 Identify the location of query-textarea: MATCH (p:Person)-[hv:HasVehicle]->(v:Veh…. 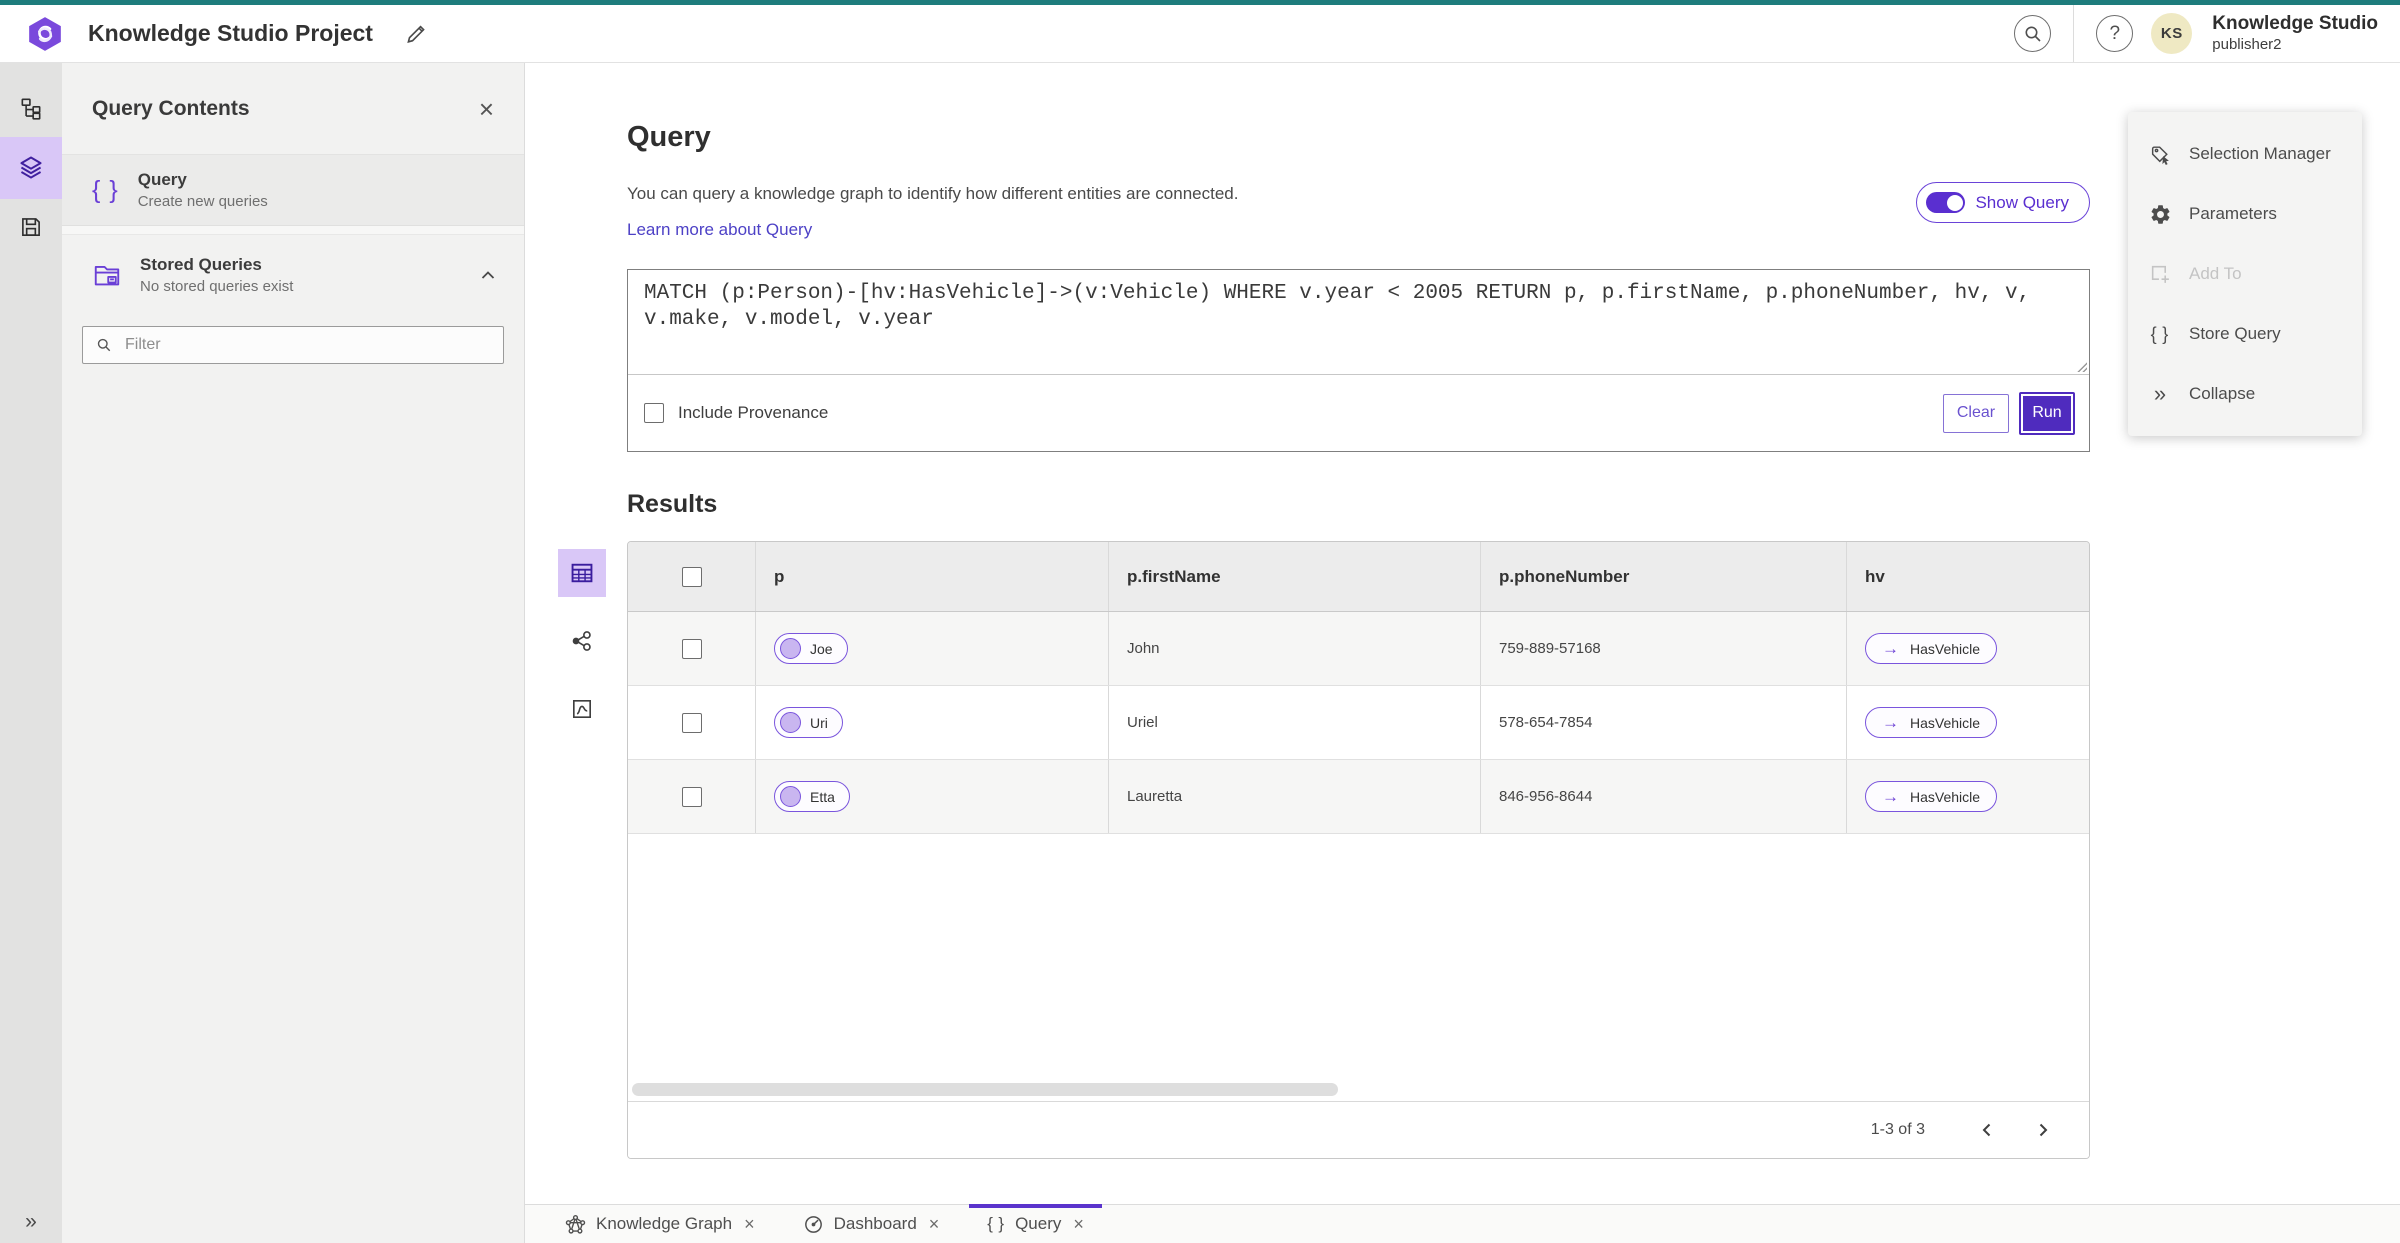
(1358, 322).